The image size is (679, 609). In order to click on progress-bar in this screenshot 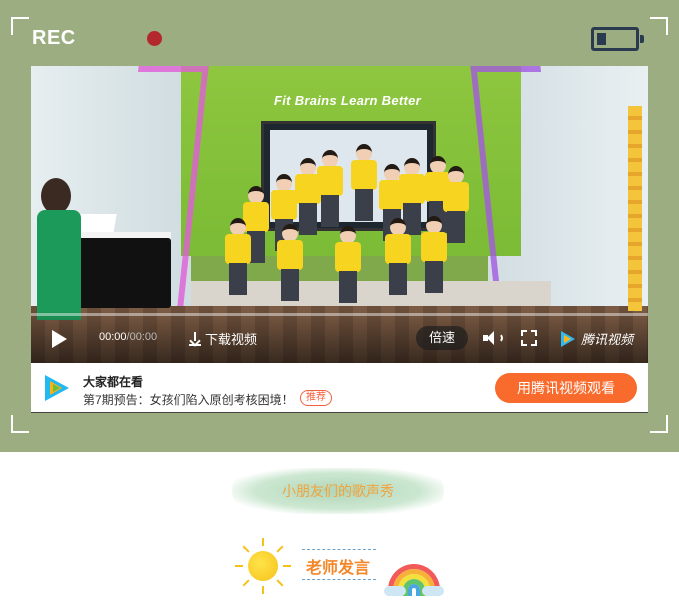, I will do `click(339, 314)`.